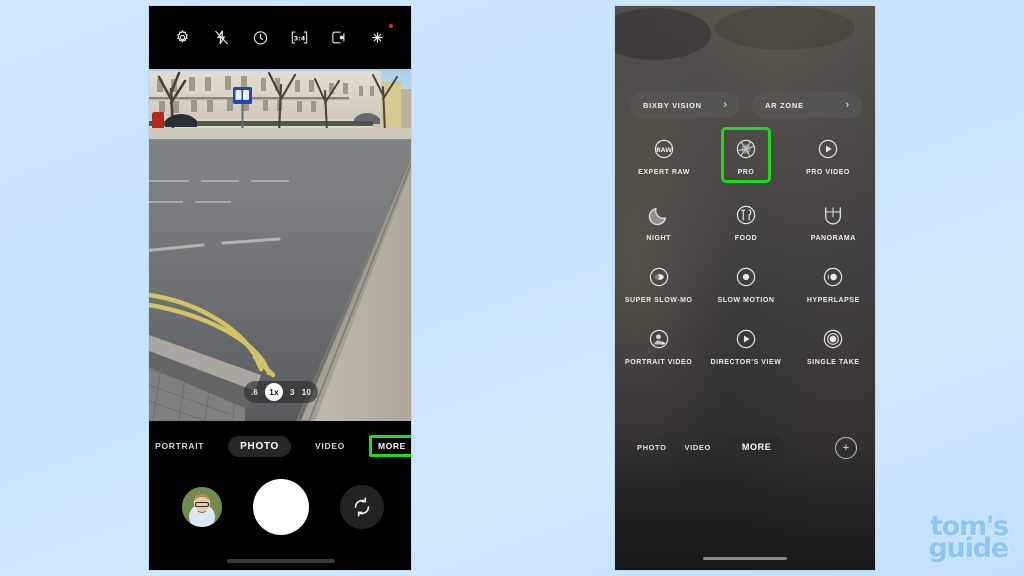 This screenshot has height=576, width=1024. Describe the element at coordinates (746, 362) in the screenshot. I see `mode-label: DIRECTOR'S VIEW` at that location.